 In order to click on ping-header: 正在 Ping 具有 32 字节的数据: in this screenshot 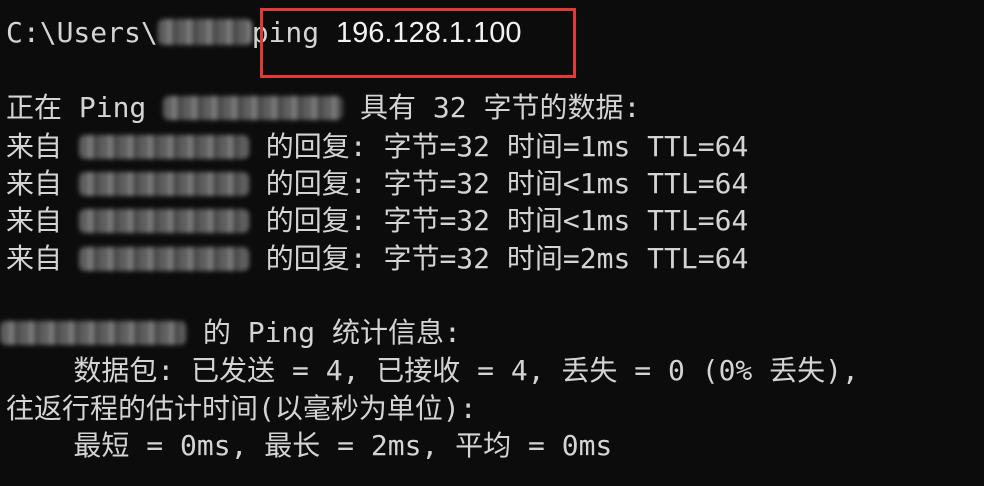, I will do `click(323, 107)`.